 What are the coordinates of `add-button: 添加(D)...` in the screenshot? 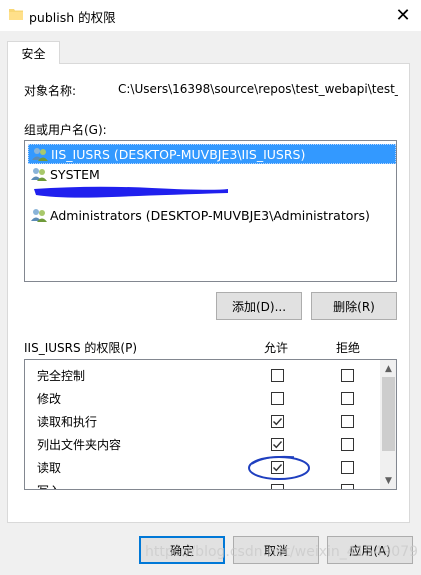 It's located at (259, 306).